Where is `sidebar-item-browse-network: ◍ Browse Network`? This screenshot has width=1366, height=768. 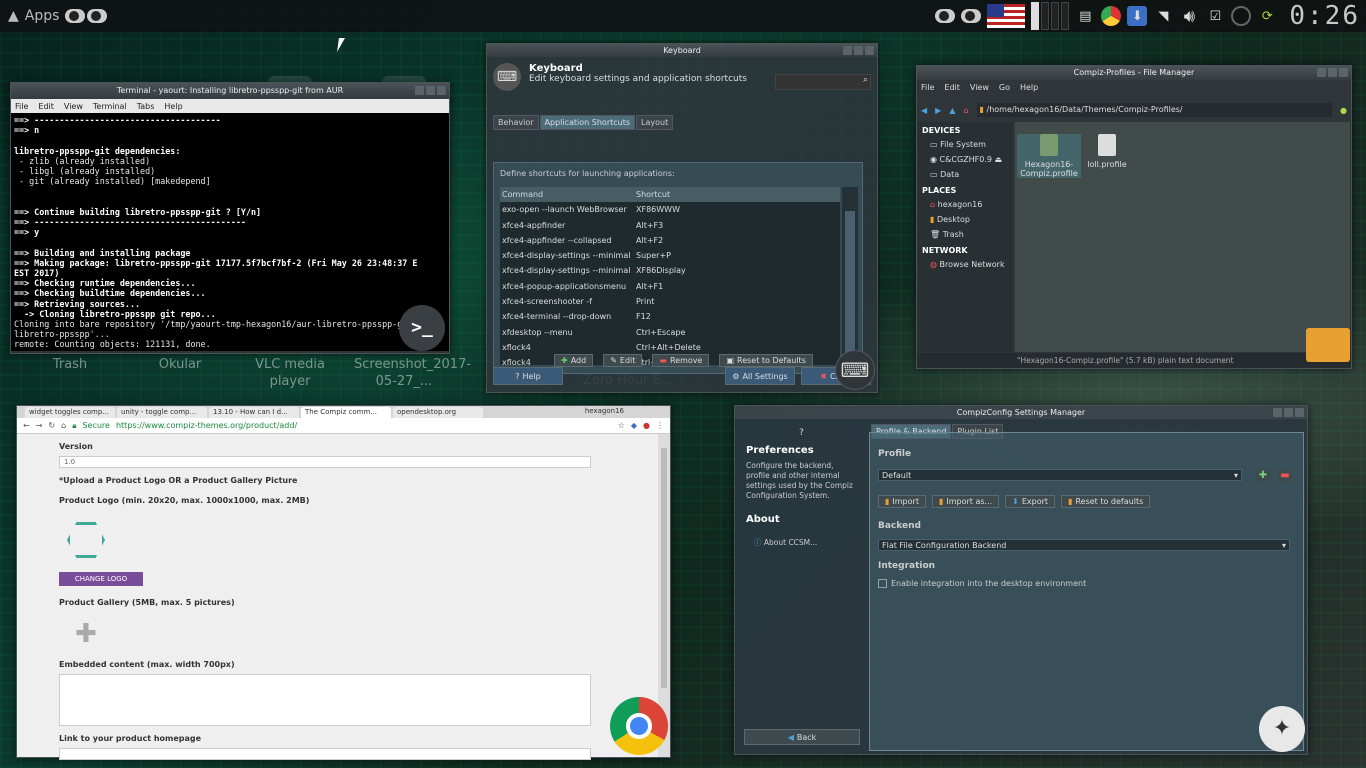 sidebar-item-browse-network: ◍ Browse Network is located at coordinates (965, 264).